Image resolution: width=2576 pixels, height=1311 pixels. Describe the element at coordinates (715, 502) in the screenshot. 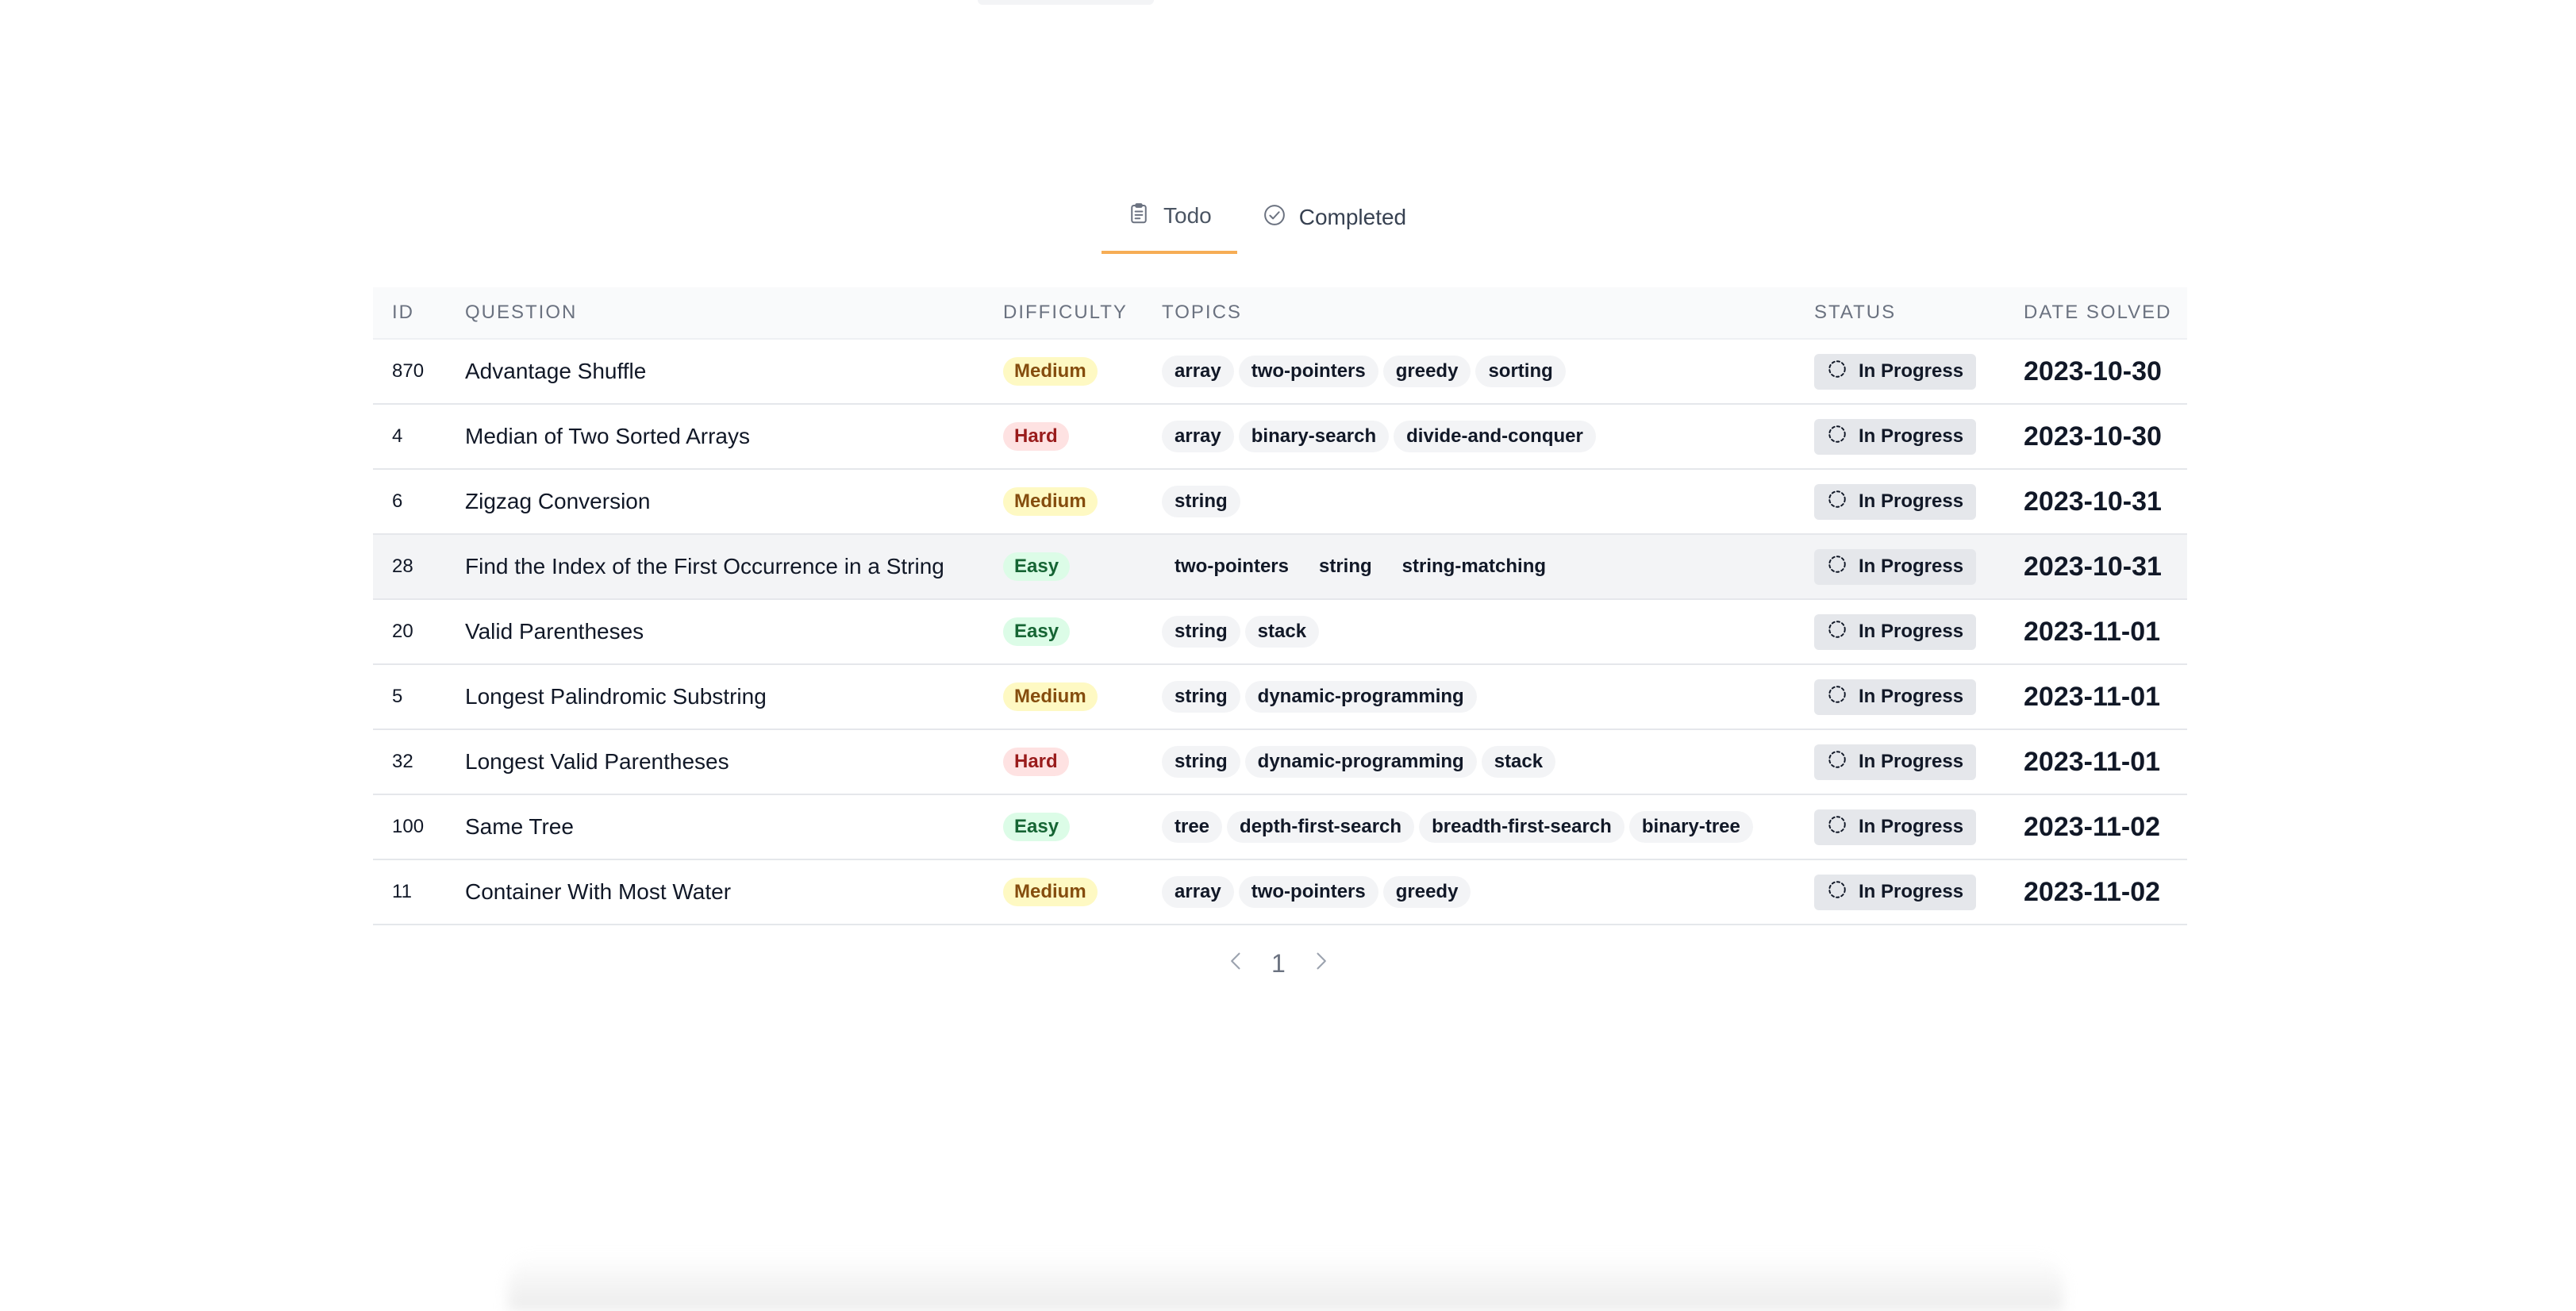

I see `cell-question: Zigzag Conversion` at that location.